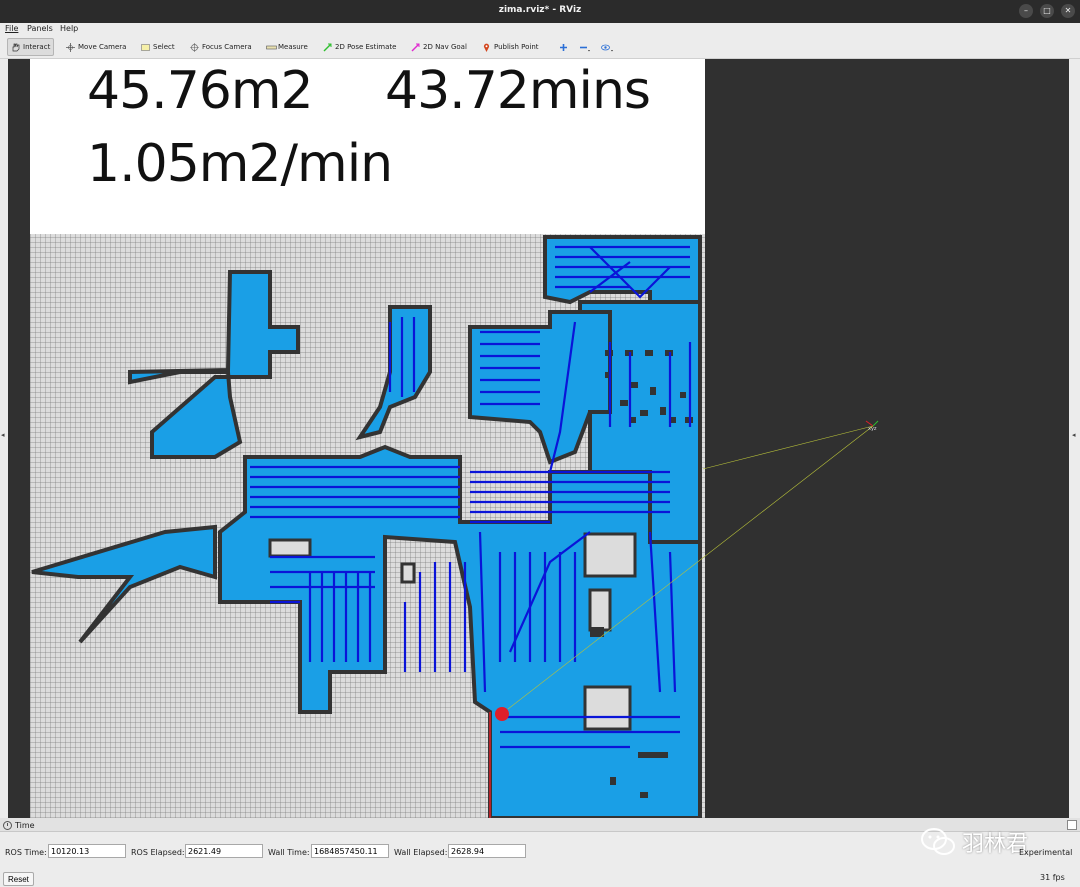 The image size is (1080, 887). Describe the element at coordinates (158, 852) in the screenshot. I see `ros-elapsed-label: ROS Elapsed:` at that location.